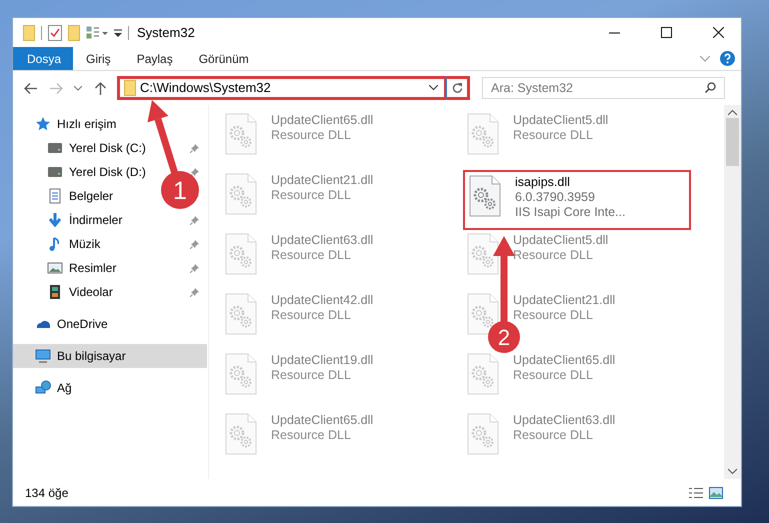  I want to click on scroll-down-icon, so click(732, 471).